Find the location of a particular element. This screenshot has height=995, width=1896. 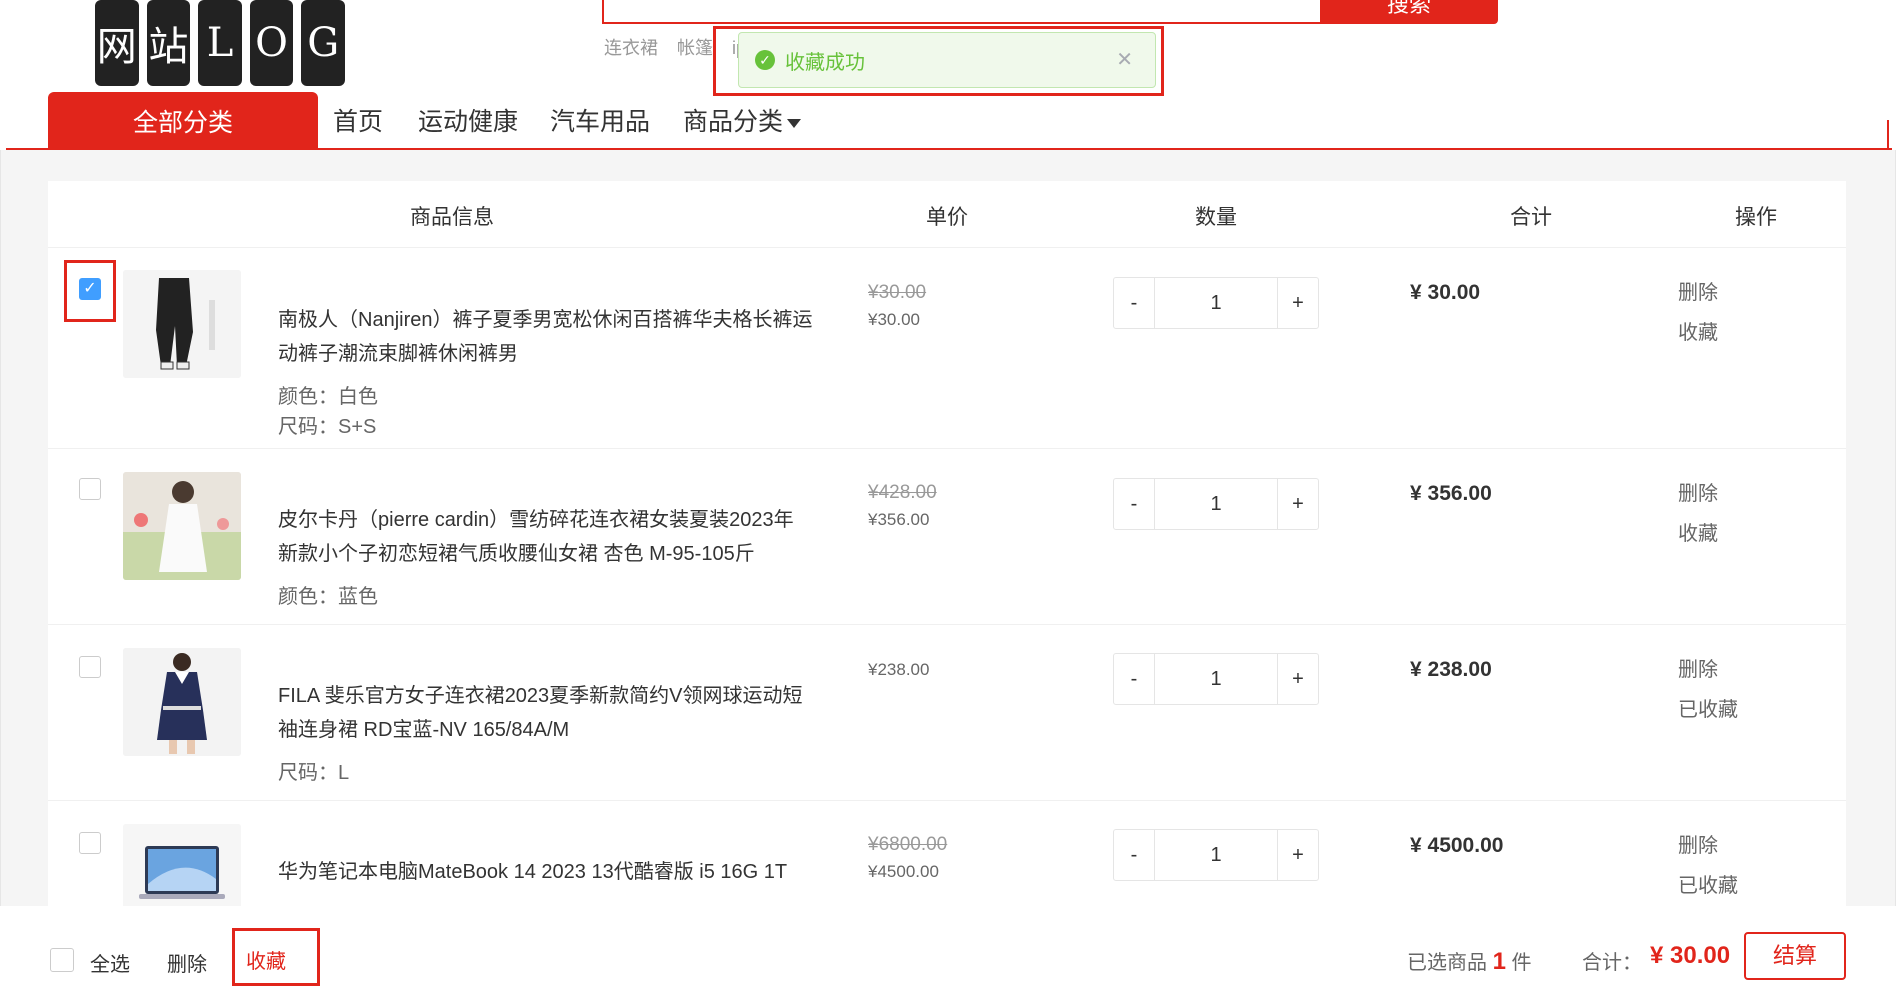

product-name-line: FILA 斐乐官方女子连衣裙2023夏季新款简约V领网球运动短 is located at coordinates (540, 696).